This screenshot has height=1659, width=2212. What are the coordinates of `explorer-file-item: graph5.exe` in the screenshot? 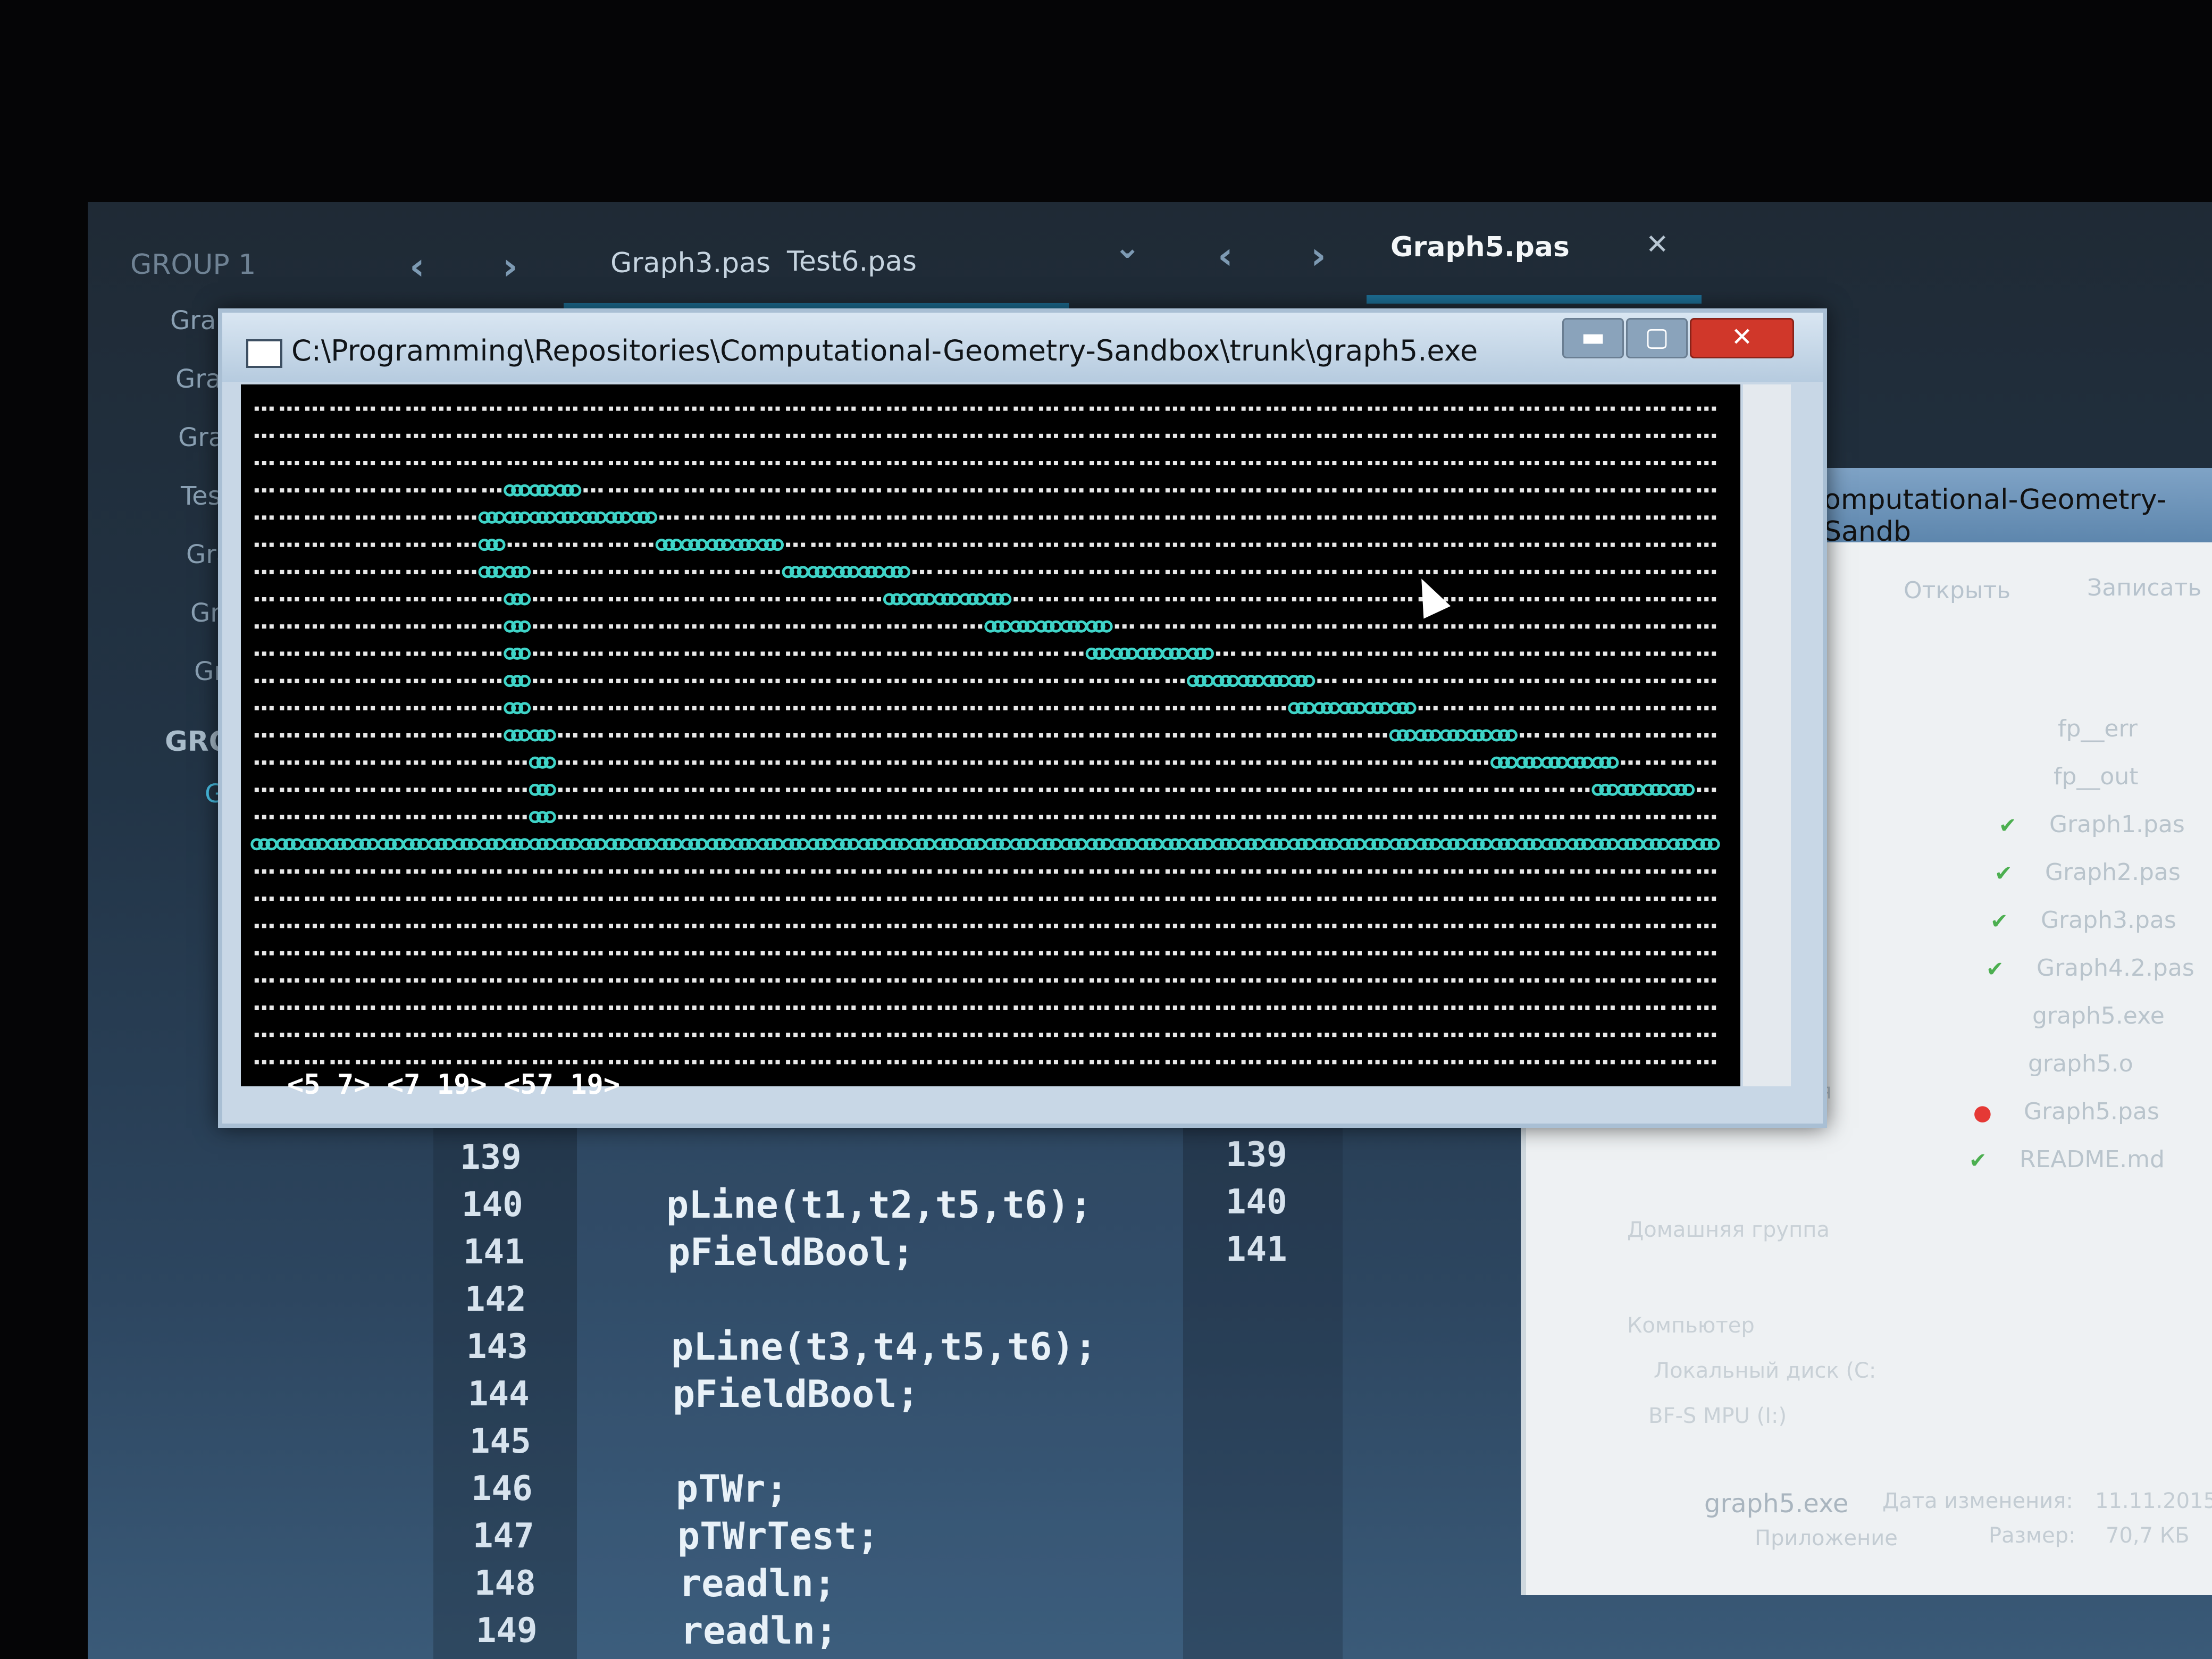 It's located at (2098, 1015).